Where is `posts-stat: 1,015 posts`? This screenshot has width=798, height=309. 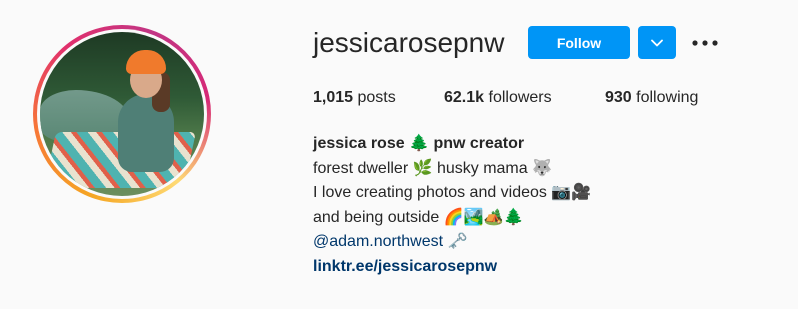
posts-stat: 1,015 posts is located at coordinates (354, 98).